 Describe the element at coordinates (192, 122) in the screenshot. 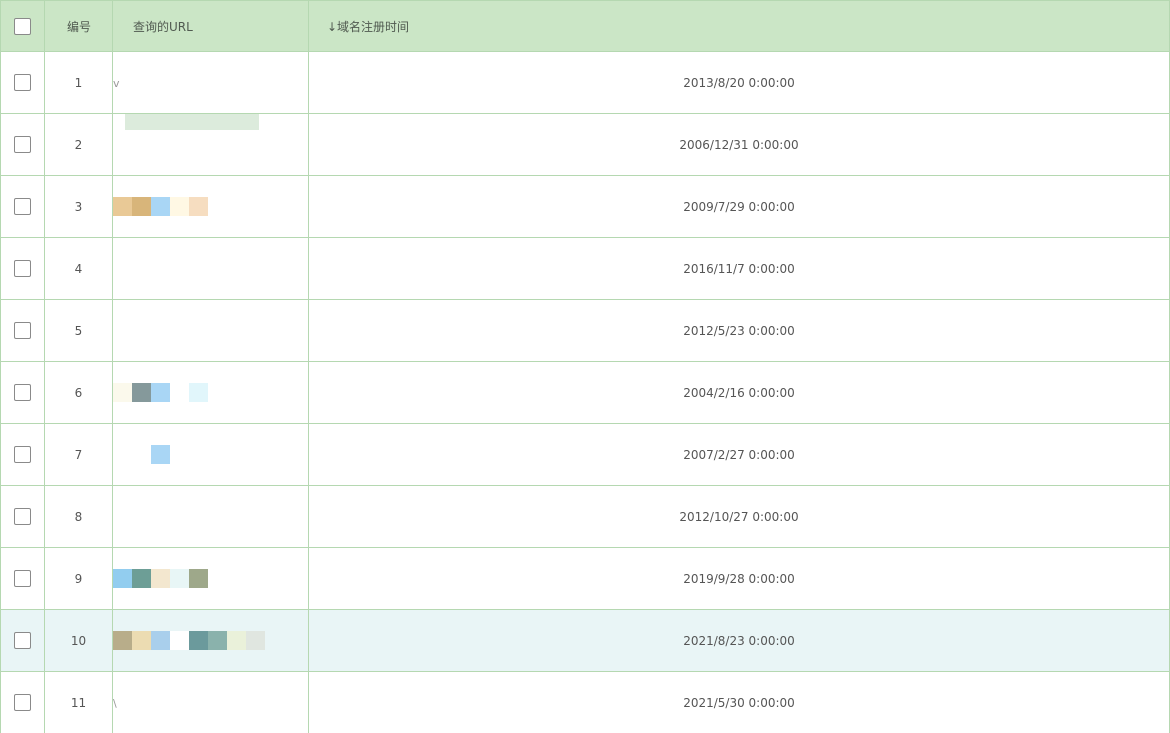

I see `url-redaction-bar` at that location.